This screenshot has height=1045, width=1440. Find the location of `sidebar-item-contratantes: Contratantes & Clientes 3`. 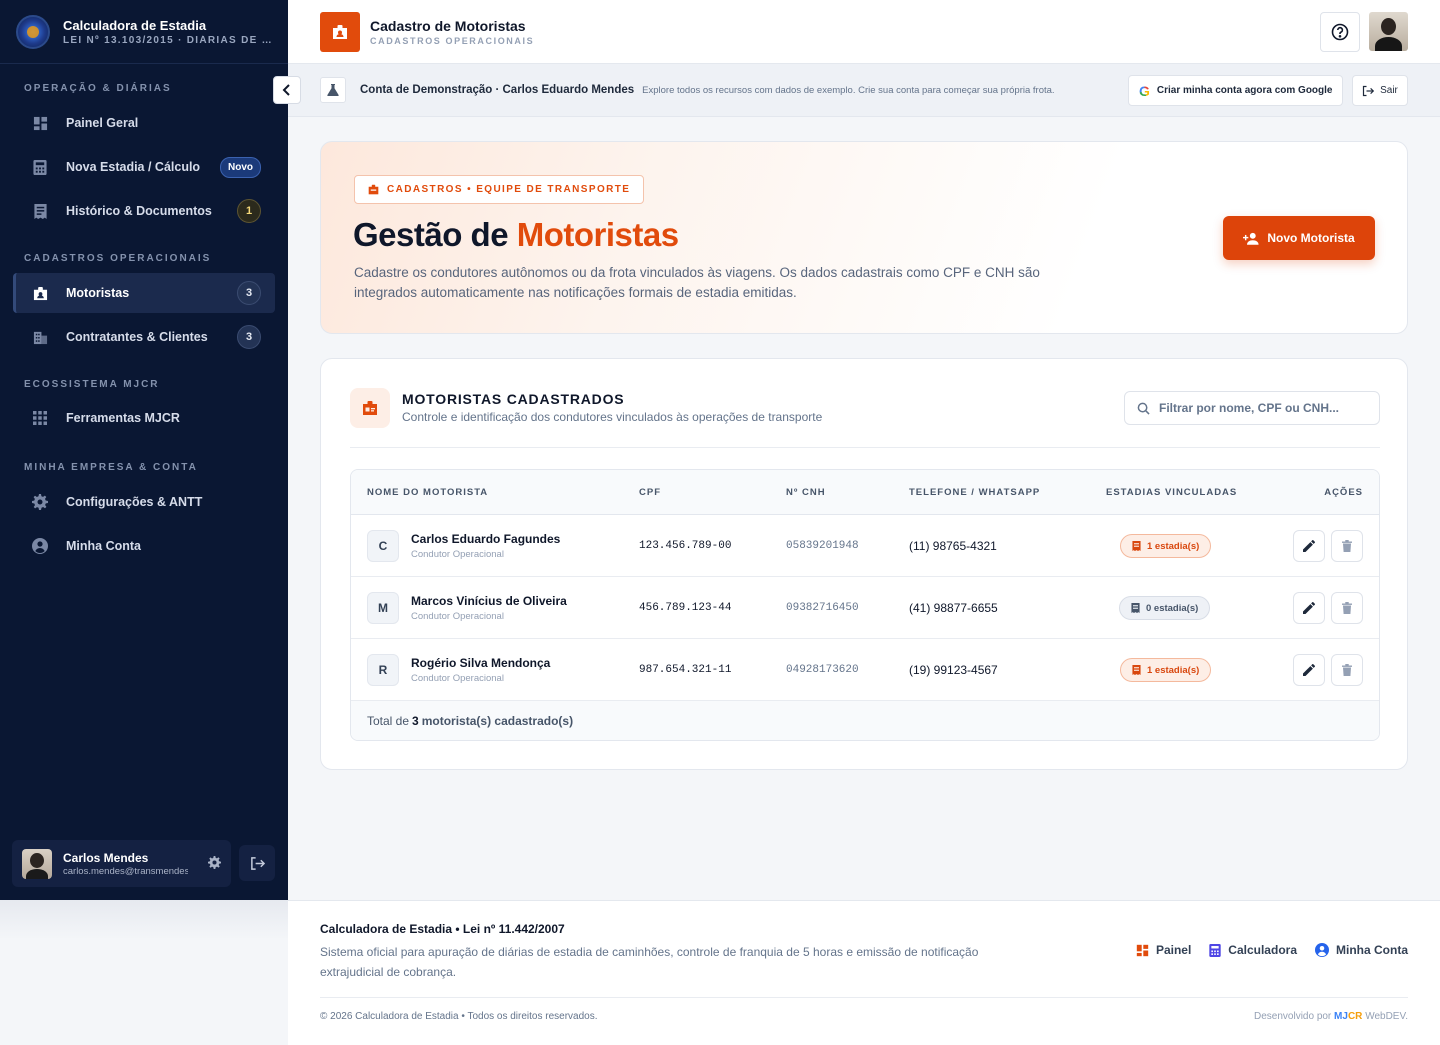

sidebar-item-contratantes: Contratantes & Clientes 3 is located at coordinates (144, 337).